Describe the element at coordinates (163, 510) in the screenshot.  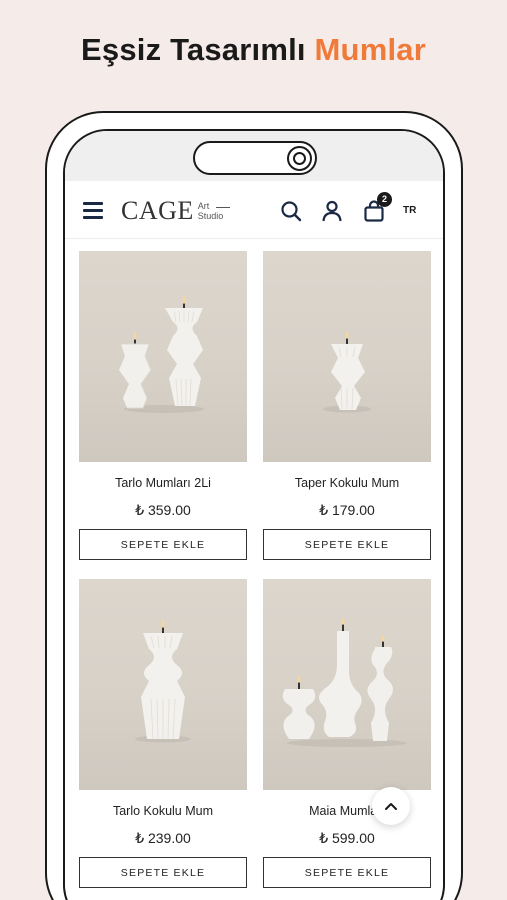
I see `product-price: ₺ 359.00` at that location.